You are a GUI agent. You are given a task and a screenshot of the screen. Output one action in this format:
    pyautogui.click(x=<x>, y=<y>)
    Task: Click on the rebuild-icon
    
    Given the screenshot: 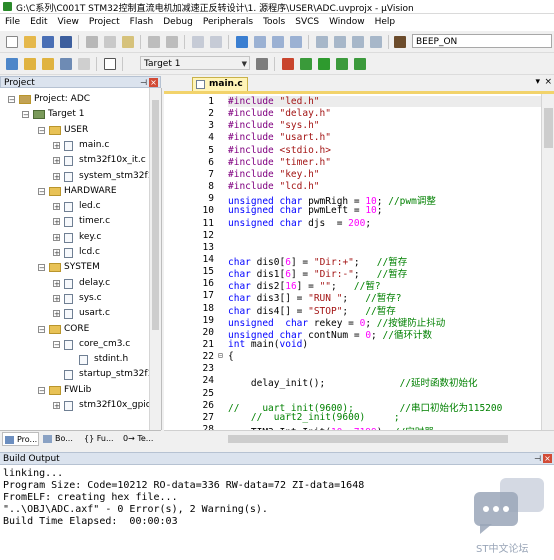 What is the action you would take?
    pyautogui.click(x=48, y=64)
    